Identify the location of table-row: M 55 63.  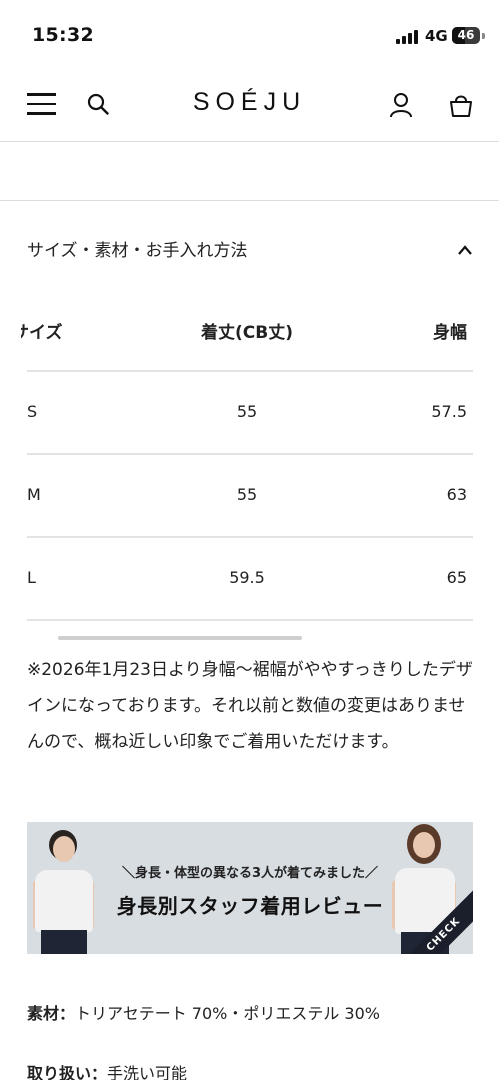
(250, 496).